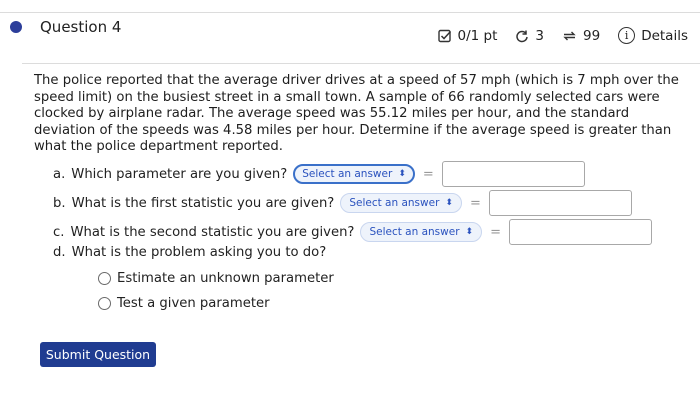 The image size is (700, 393). Describe the element at coordinates (477, 35) in the screenshot. I see `score-text: 0/1 pt` at that location.